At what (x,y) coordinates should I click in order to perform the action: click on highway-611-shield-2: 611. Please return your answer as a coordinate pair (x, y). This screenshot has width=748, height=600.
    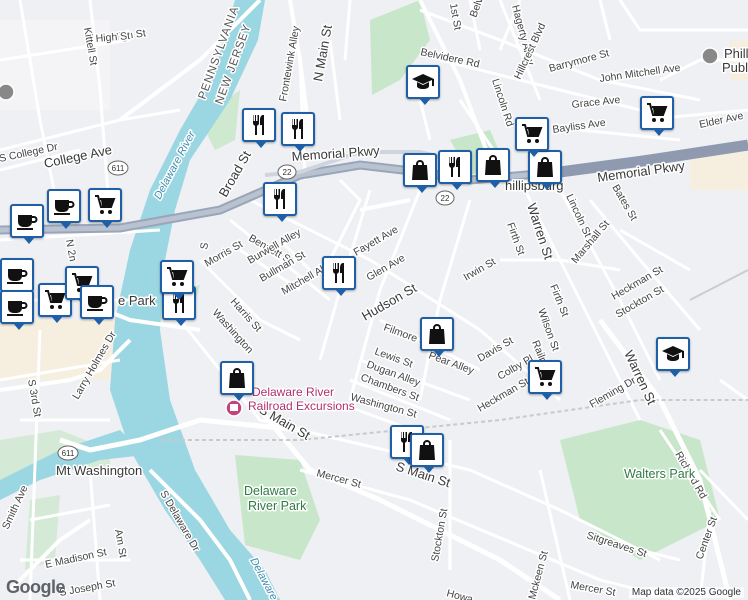
    Looking at the image, I should click on (68, 453).